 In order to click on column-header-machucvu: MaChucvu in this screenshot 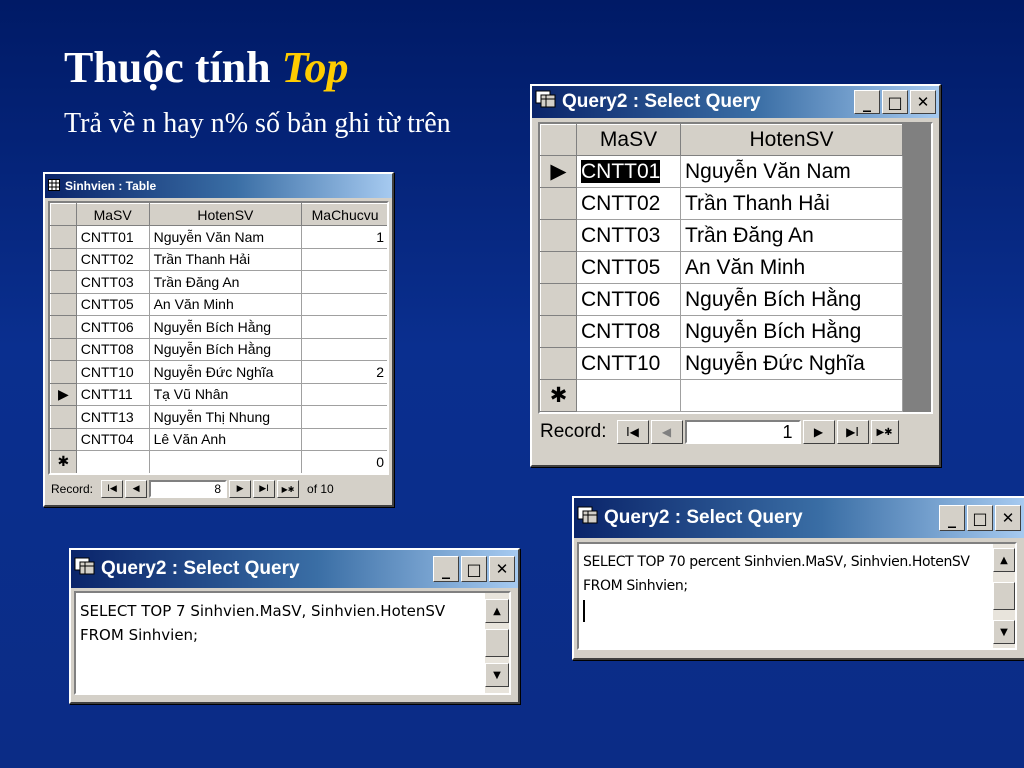, I will do `click(344, 214)`.